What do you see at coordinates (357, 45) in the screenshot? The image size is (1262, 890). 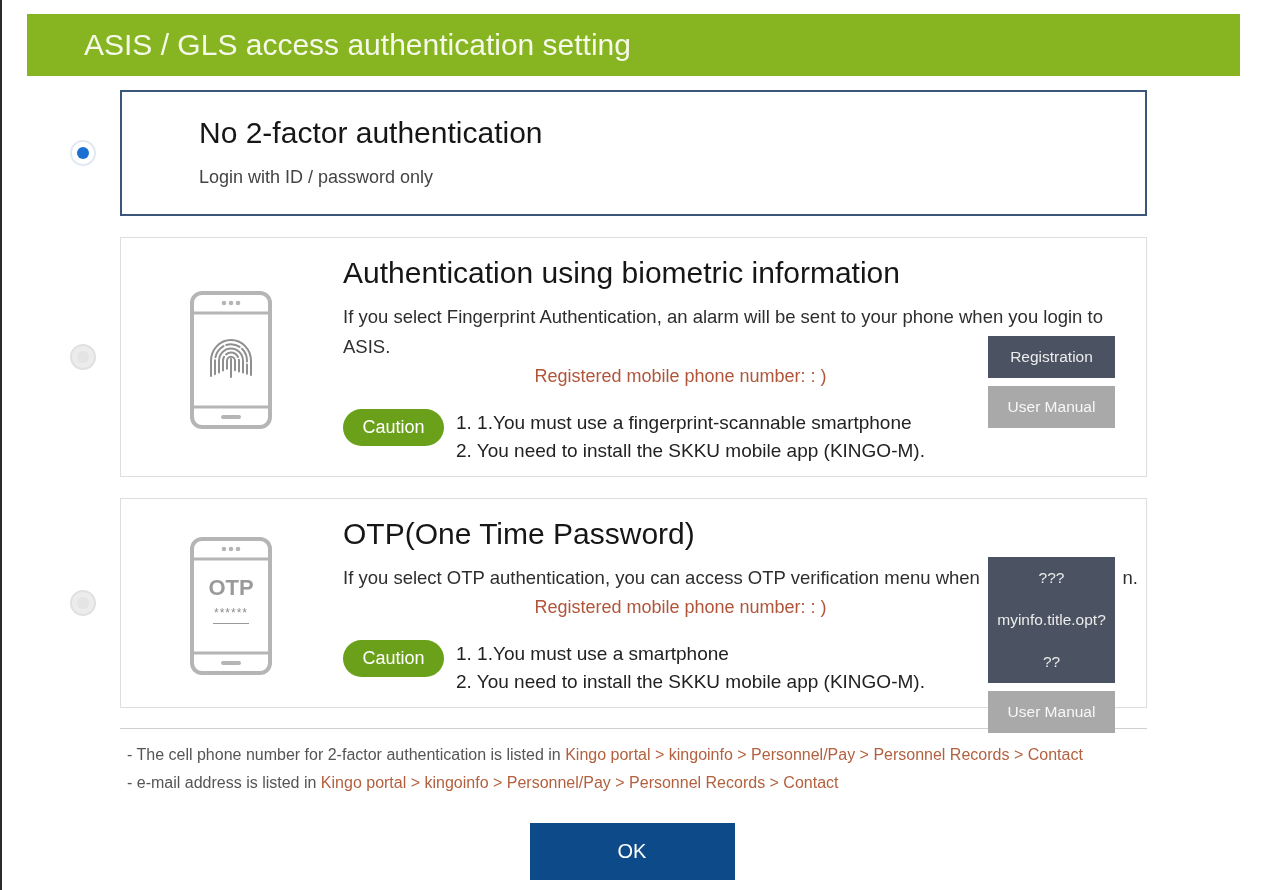 I see `page-title: ASIS / GLS access authentication setting` at bounding box center [357, 45].